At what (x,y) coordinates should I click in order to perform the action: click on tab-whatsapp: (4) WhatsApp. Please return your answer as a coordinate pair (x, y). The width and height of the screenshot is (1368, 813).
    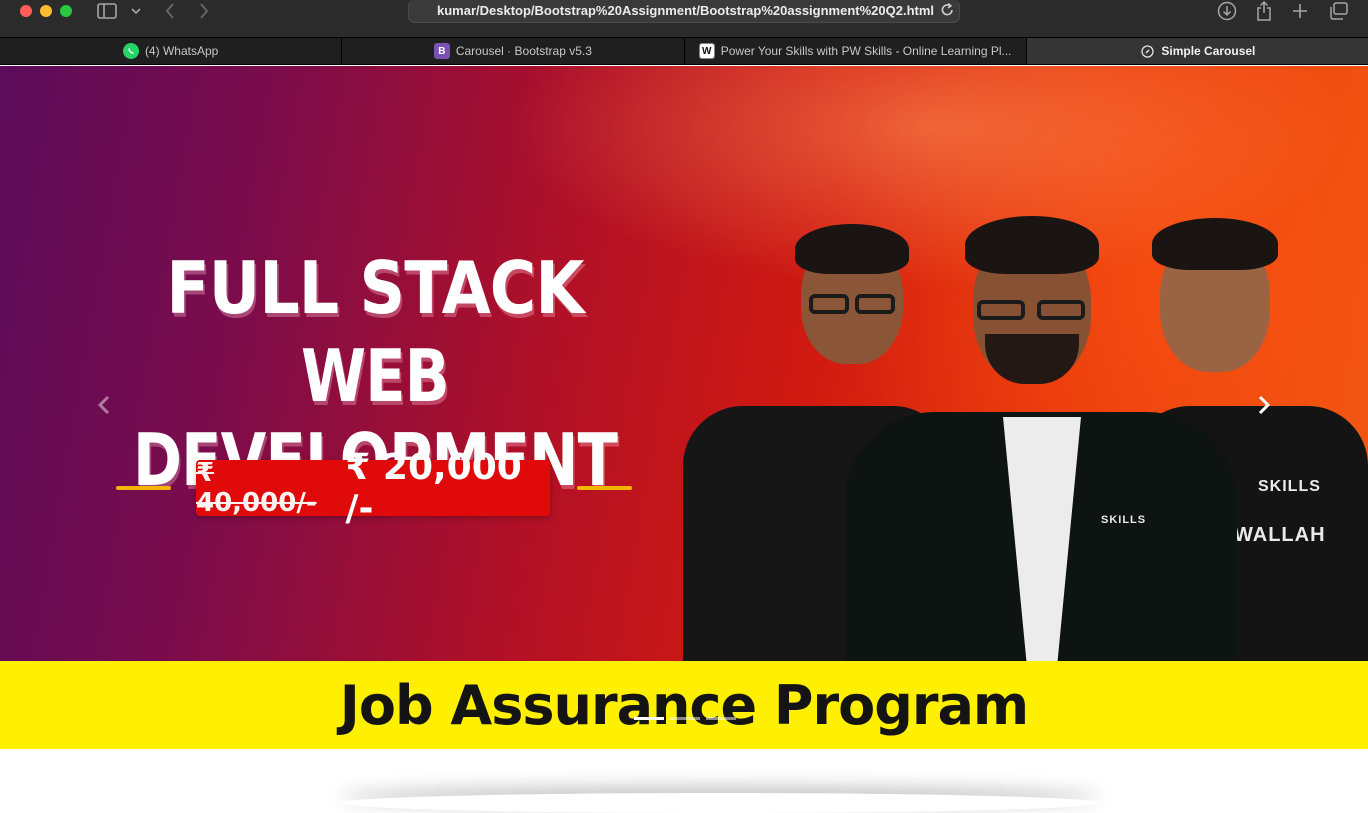
    Looking at the image, I should click on (171, 51).